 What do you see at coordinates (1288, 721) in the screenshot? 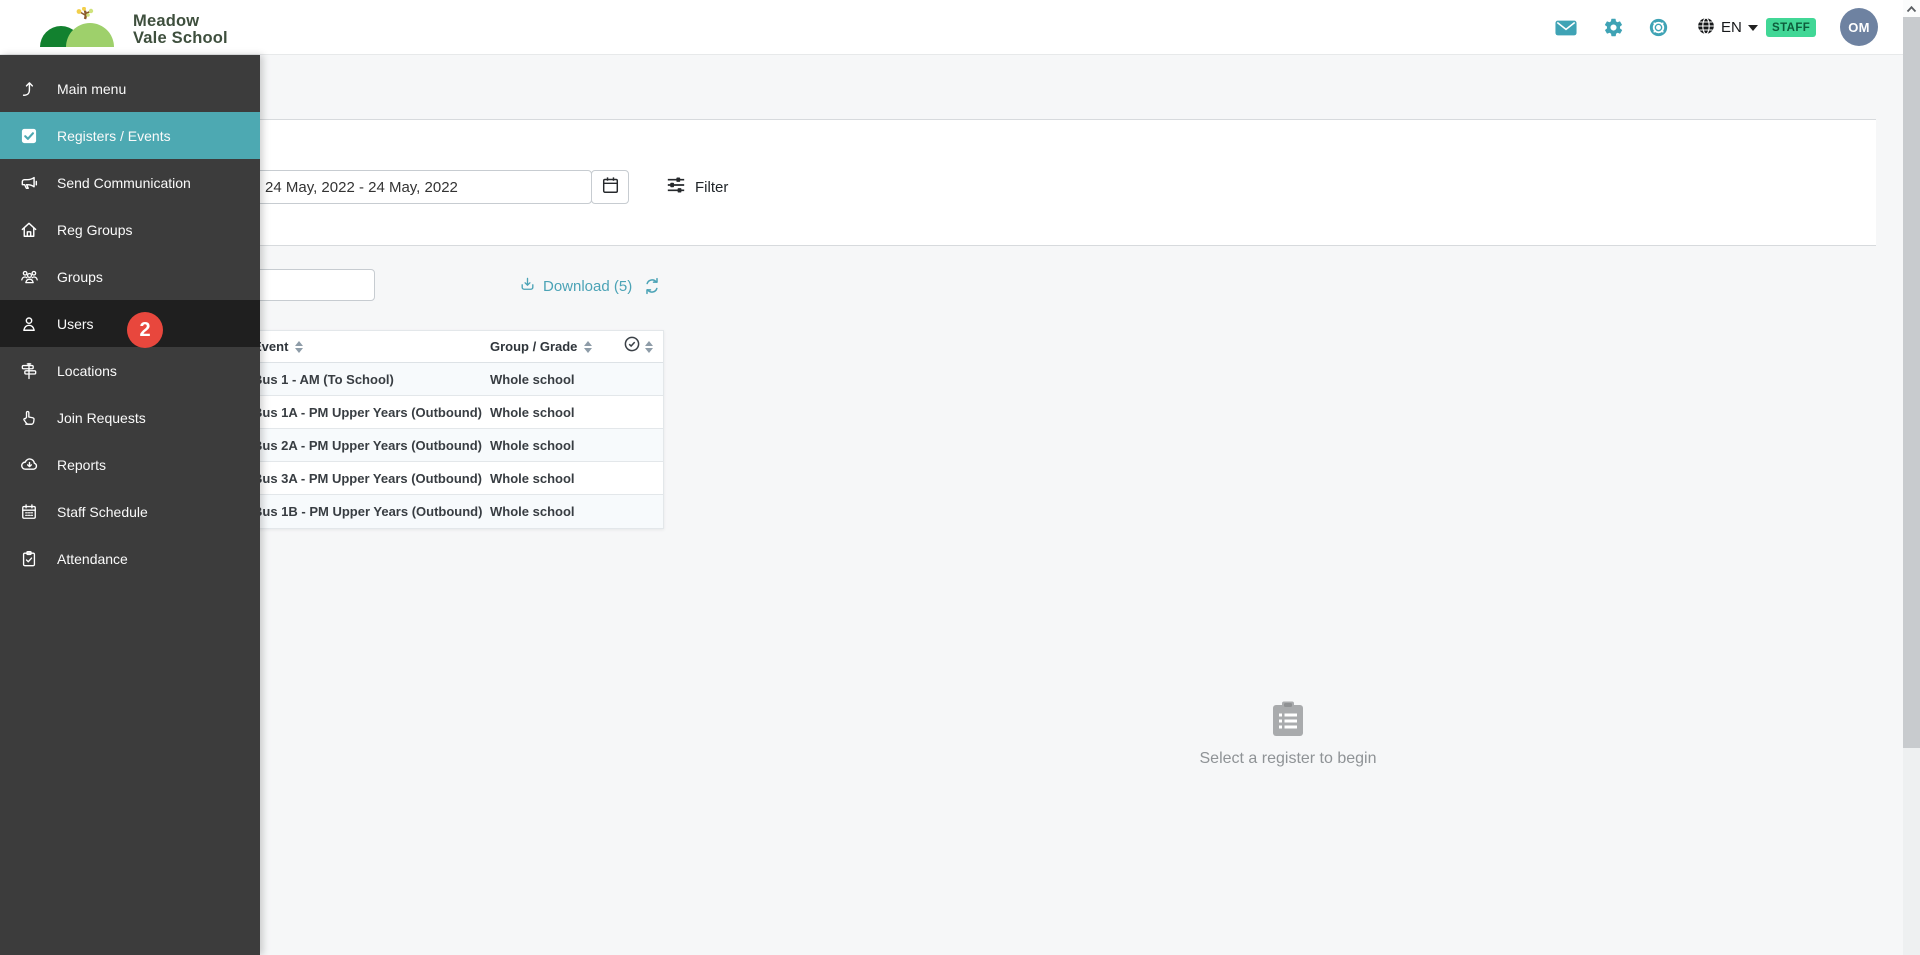
I see `clipboard-list-icon` at bounding box center [1288, 721].